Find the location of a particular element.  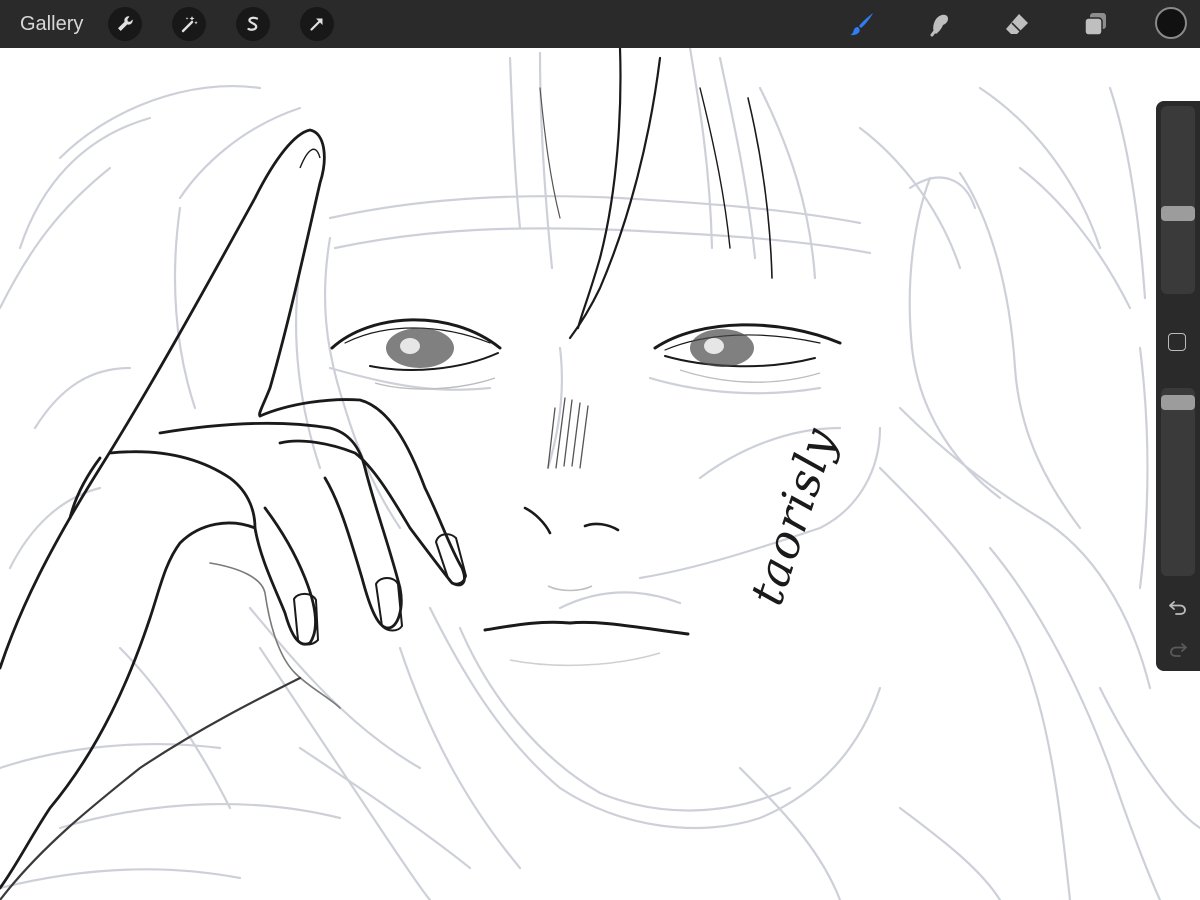

selection-icon is located at coordinates (253, 23).